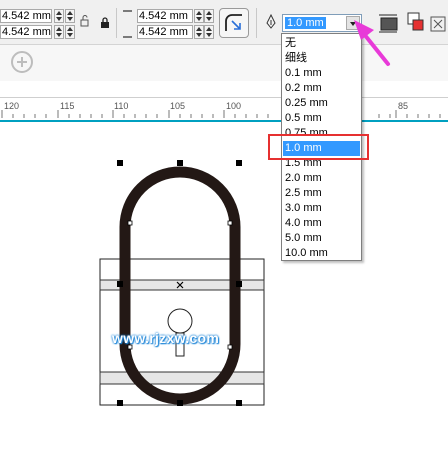  I want to click on width-spinner-1b, so click(70, 16).